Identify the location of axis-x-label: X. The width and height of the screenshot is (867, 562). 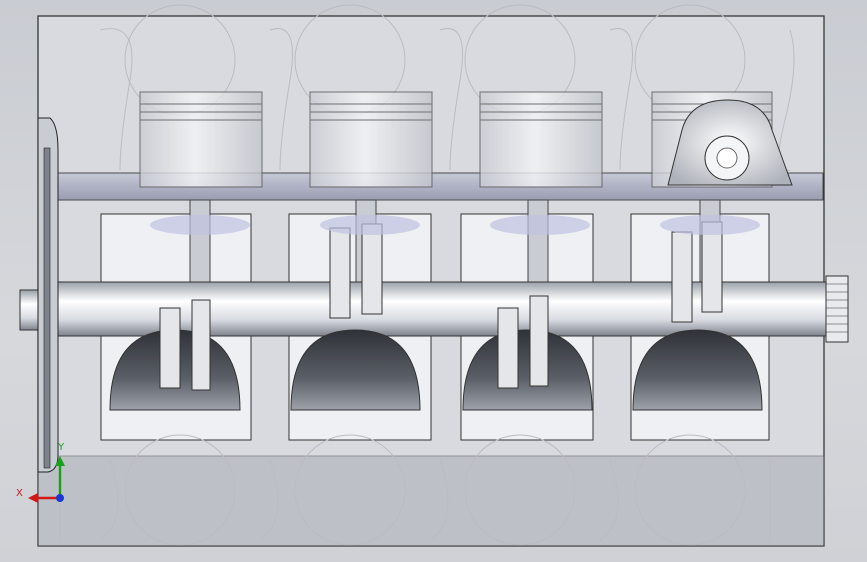
(19, 493).